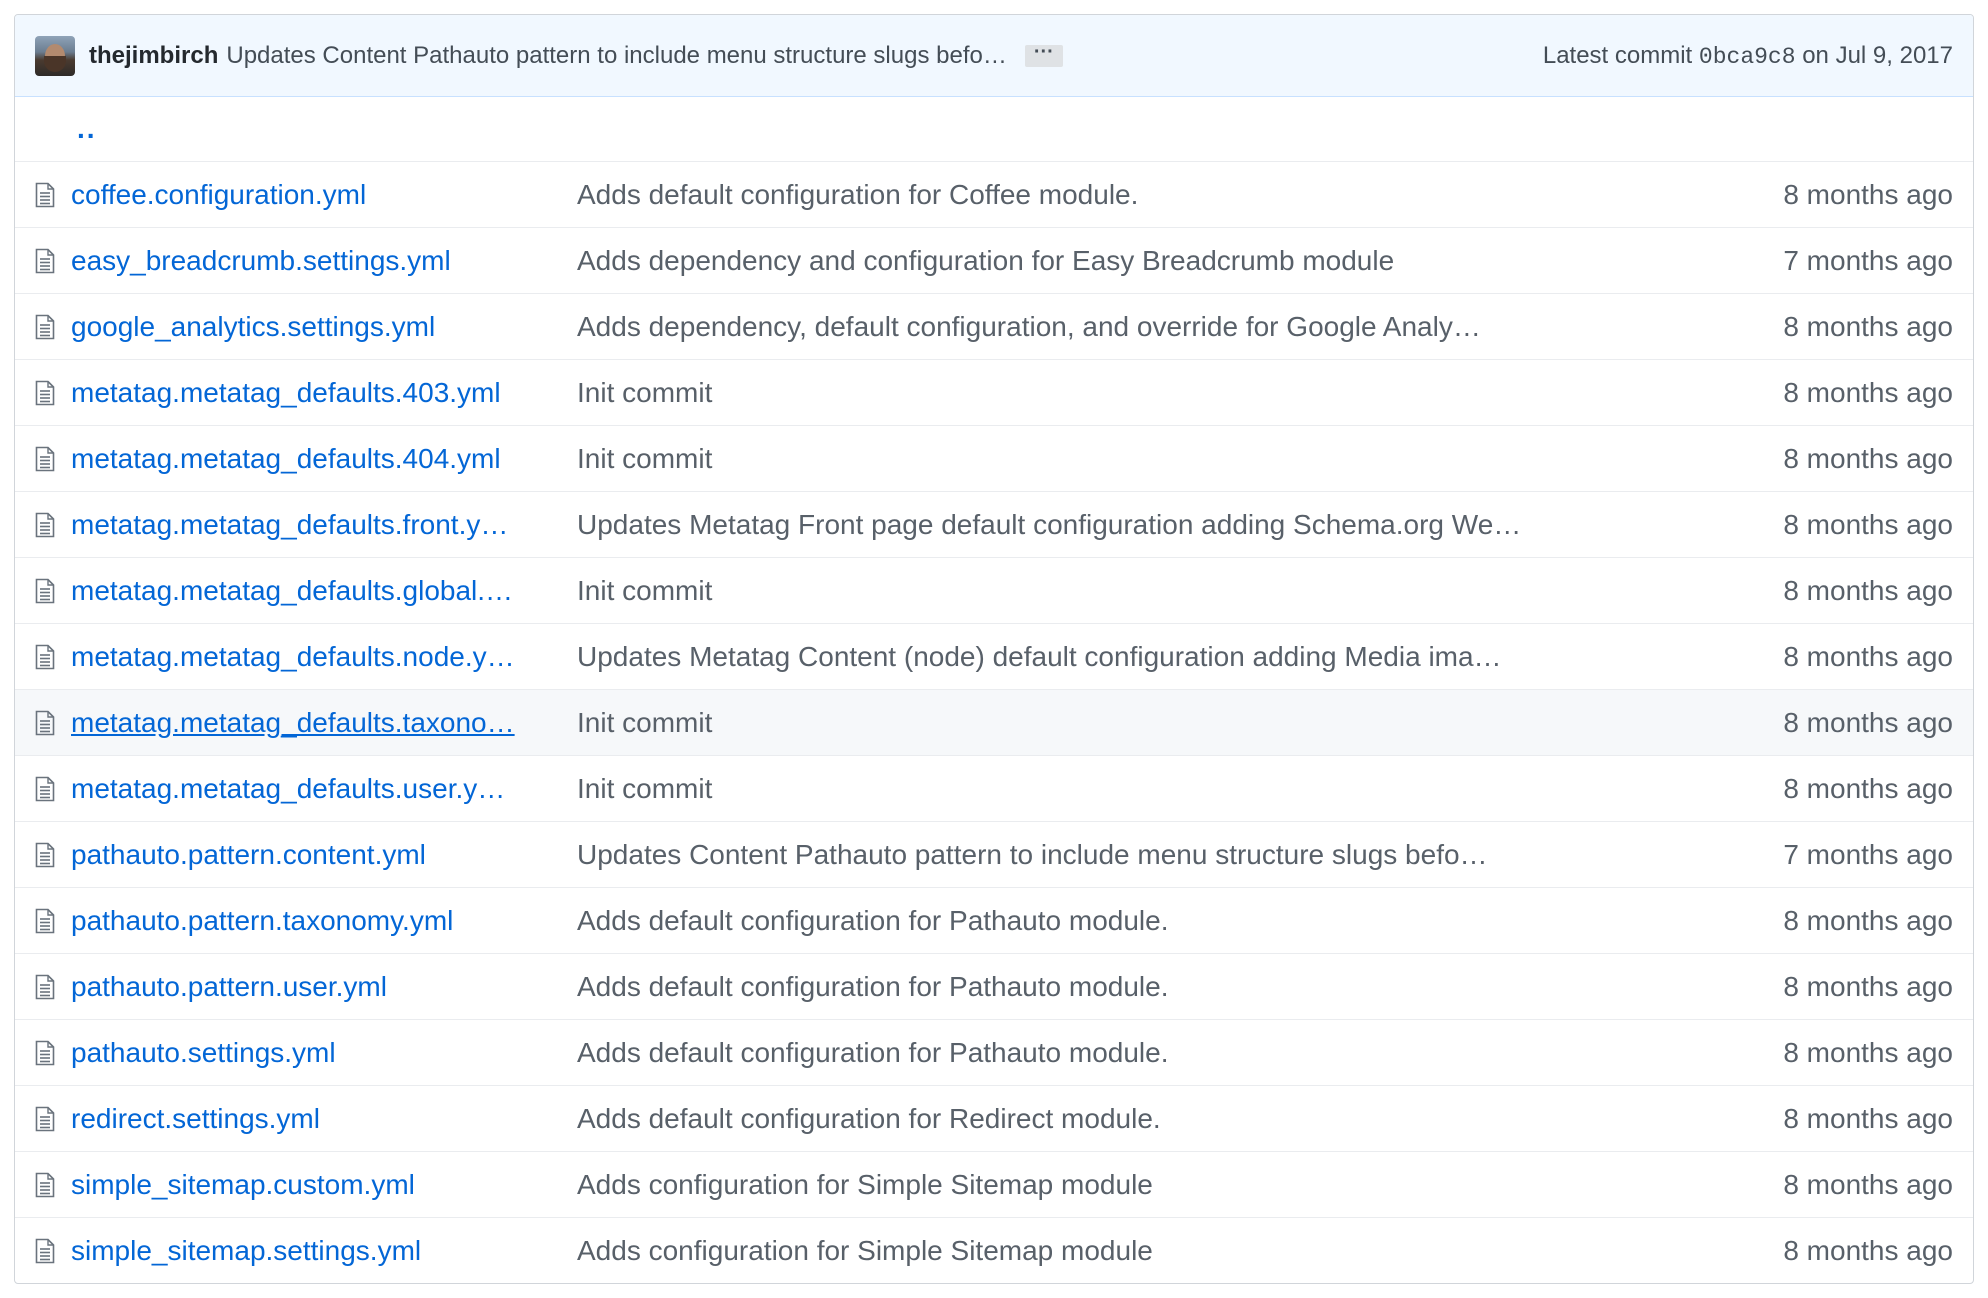 This screenshot has height=1298, width=1988. What do you see at coordinates (311, 1119) in the screenshot?
I see `file-name-link: redirect.settings.yml` at bounding box center [311, 1119].